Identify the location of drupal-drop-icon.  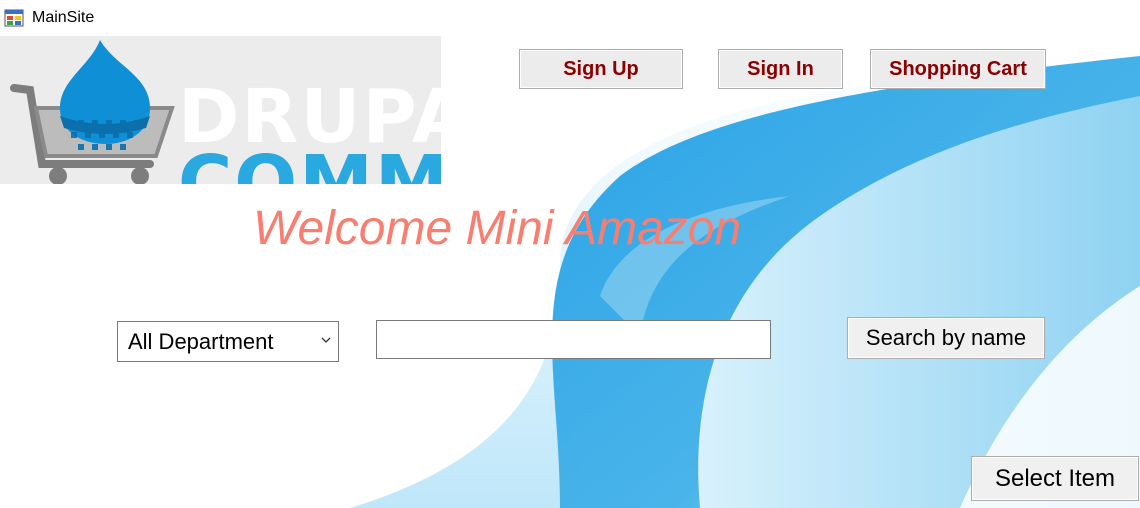
(105, 92).